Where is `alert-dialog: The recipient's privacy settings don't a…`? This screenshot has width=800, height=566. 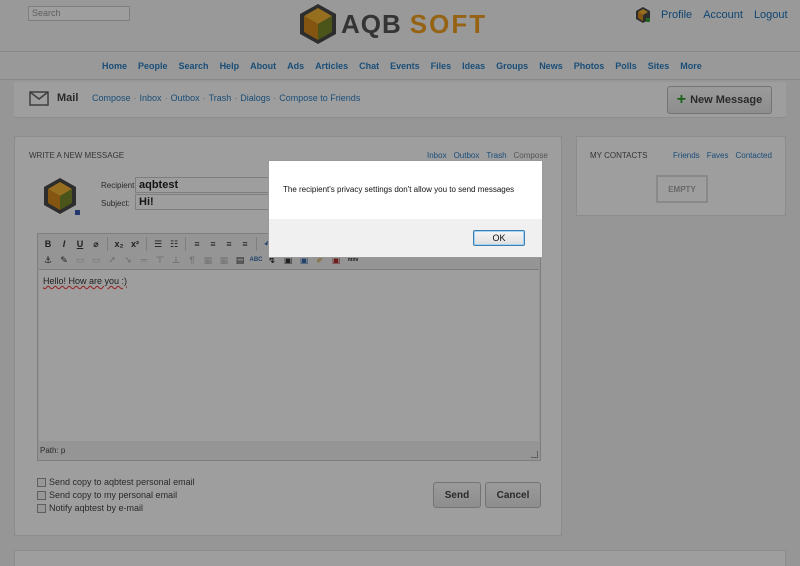 alert-dialog: The recipient's privacy settings don't a… is located at coordinates (405, 209).